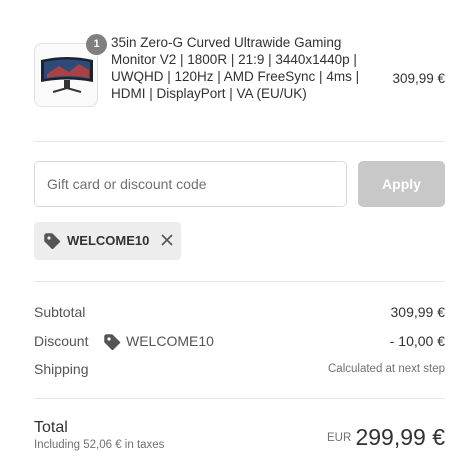  Describe the element at coordinates (190, 184) in the screenshot. I see `discount-code-input` at that location.